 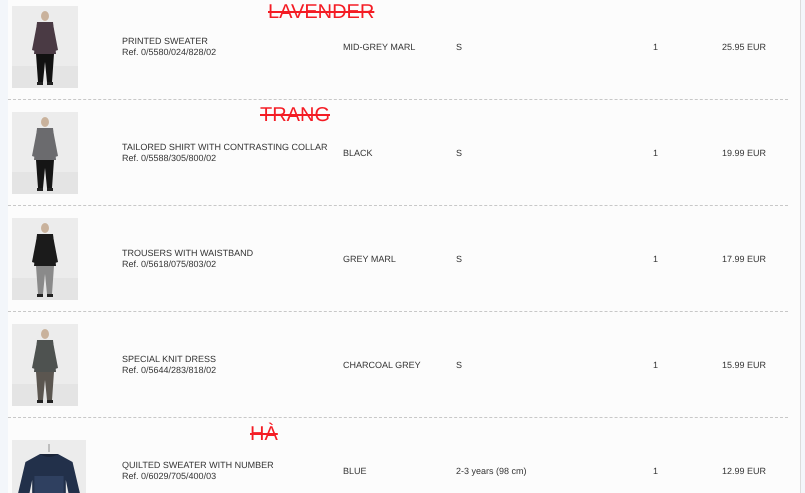 I want to click on product-reference: Ref. 0/5644/283/818/02, so click(x=170, y=370).